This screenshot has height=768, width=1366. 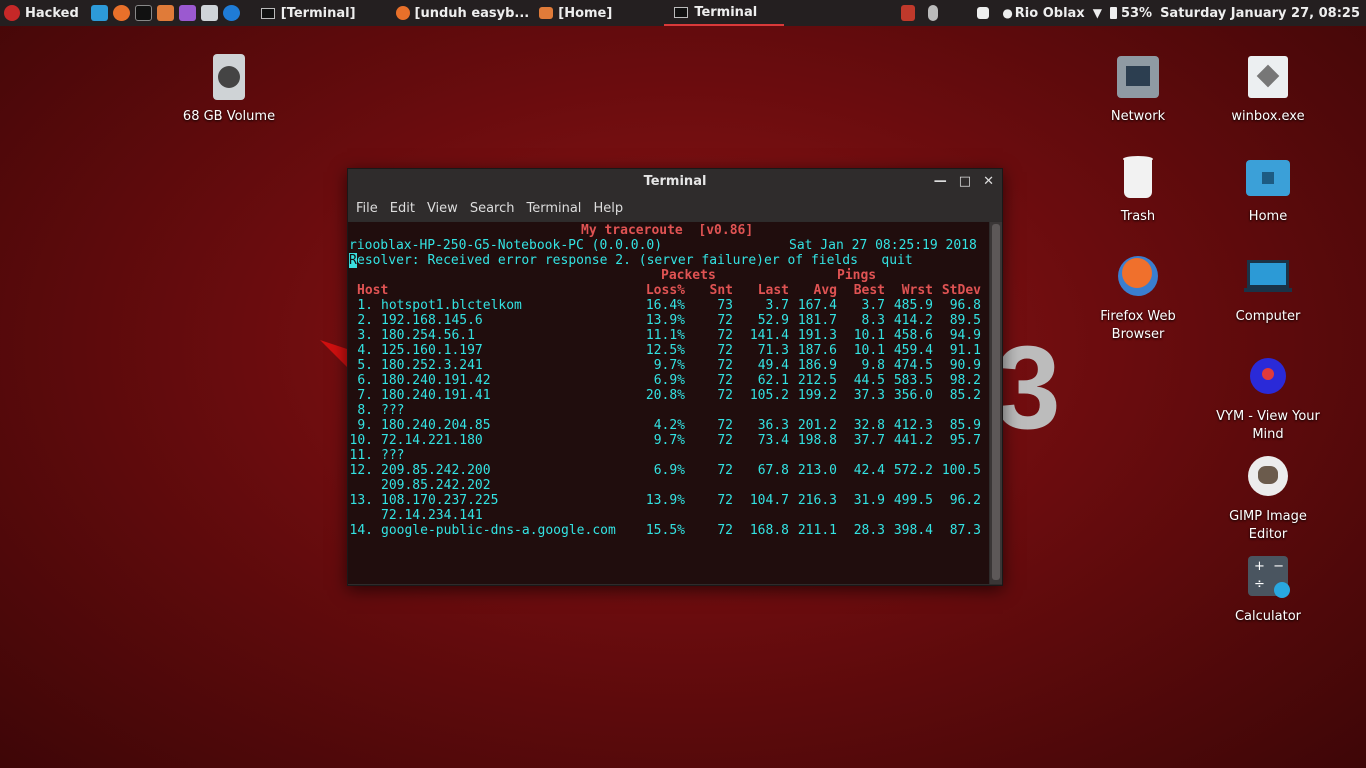 What do you see at coordinates (585, 13) in the screenshot?
I see `taskbar-item-label: [Home]` at bounding box center [585, 13].